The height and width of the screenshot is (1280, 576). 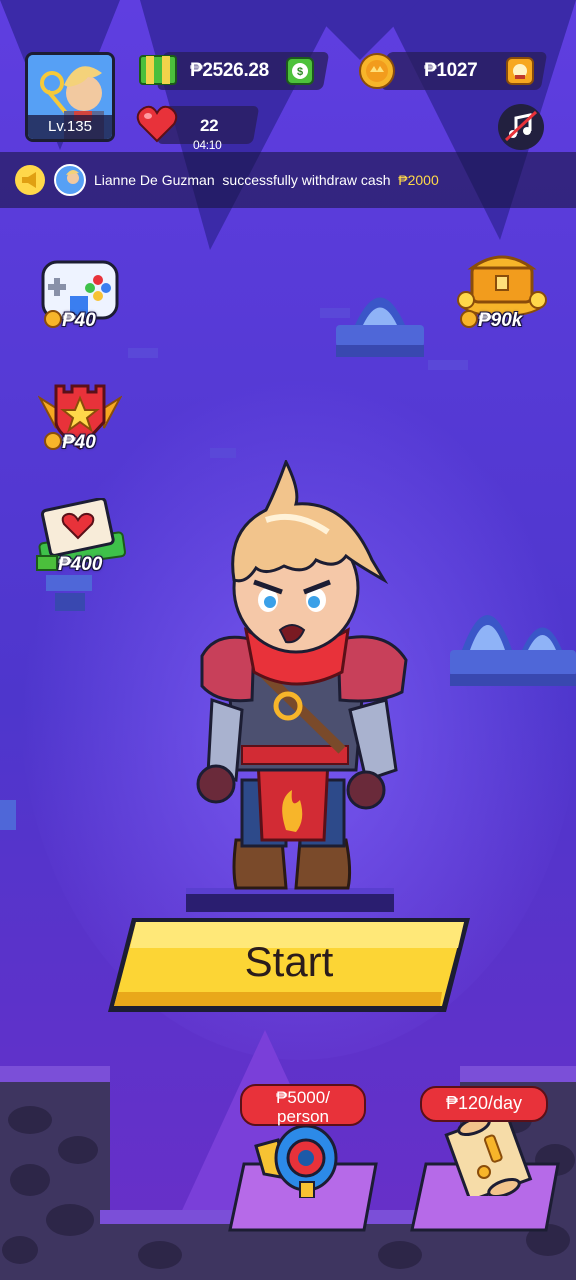 I want to click on scroll-icon, so click(x=492, y=1154).